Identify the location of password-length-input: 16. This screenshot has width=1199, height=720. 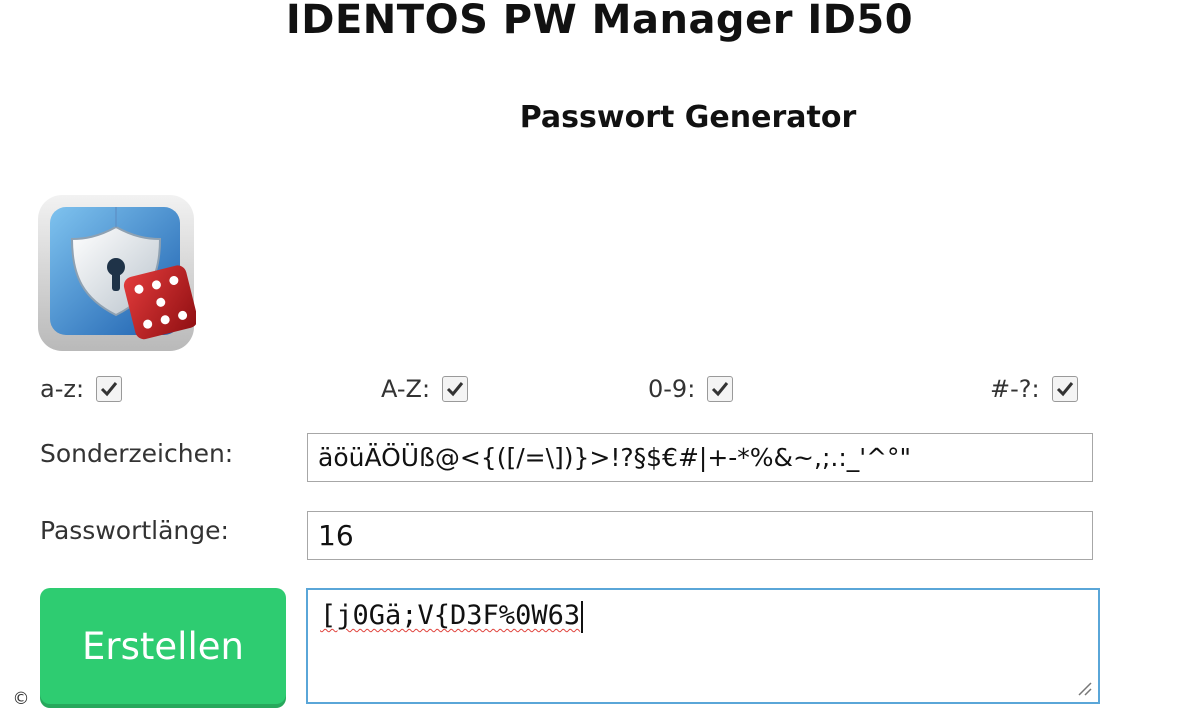
(700, 535).